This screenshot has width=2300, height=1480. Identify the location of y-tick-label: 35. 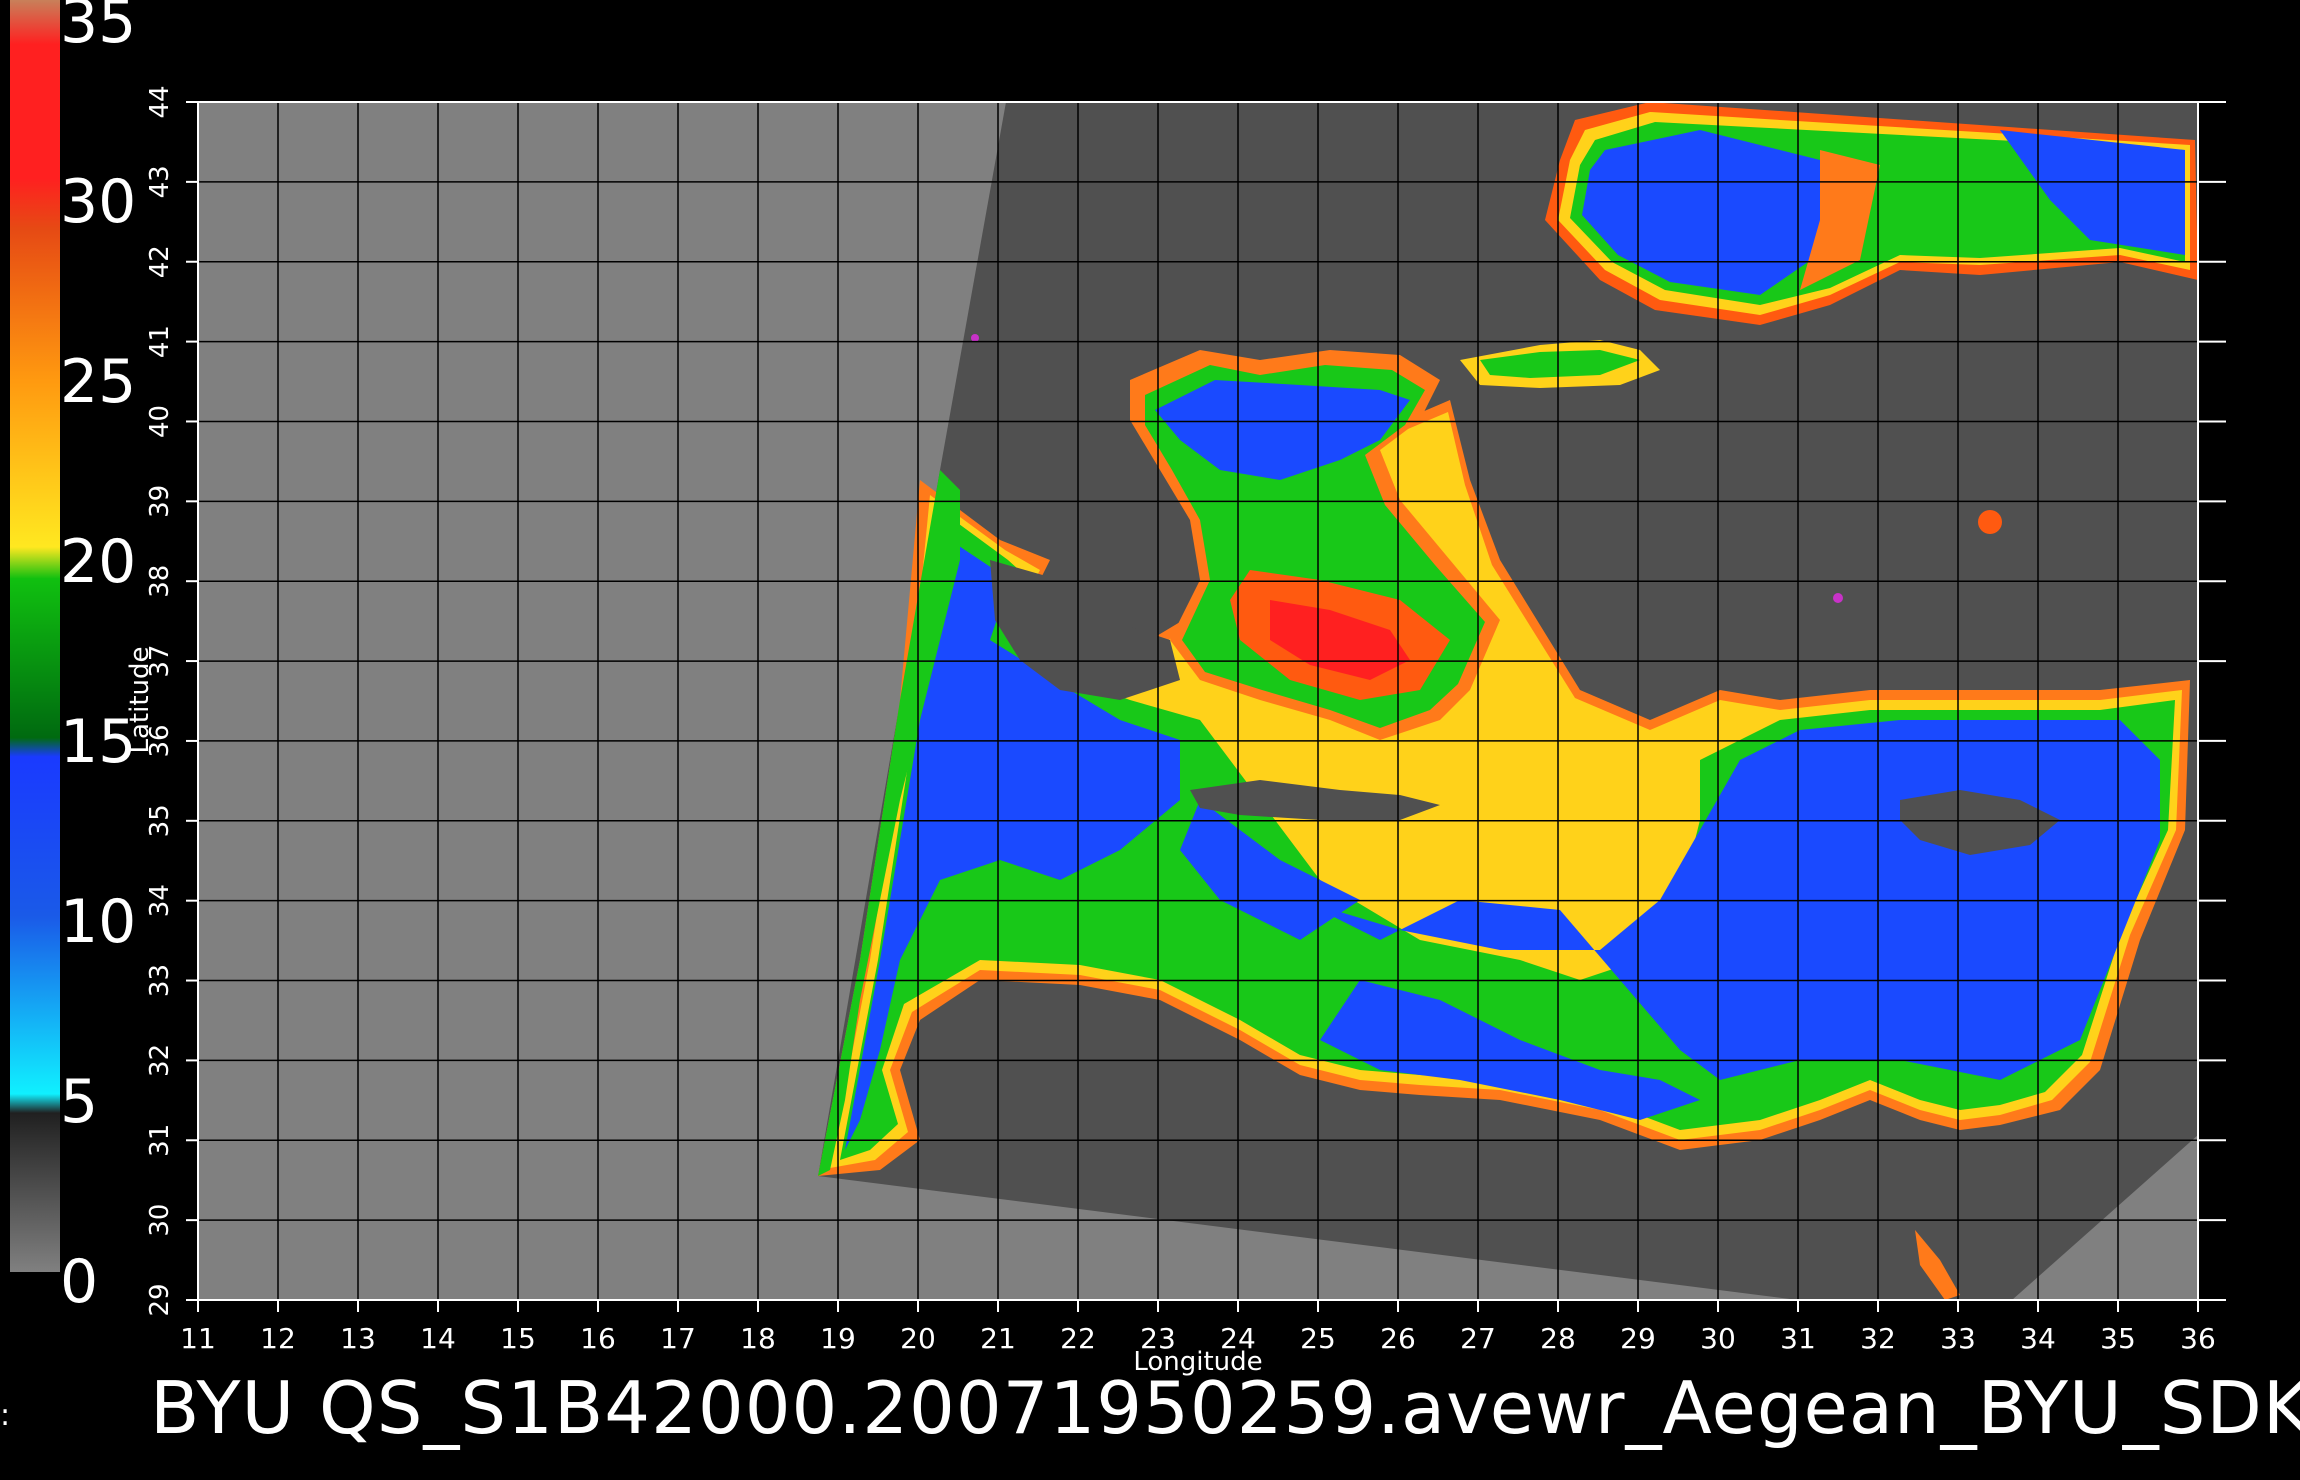
(160, 820).